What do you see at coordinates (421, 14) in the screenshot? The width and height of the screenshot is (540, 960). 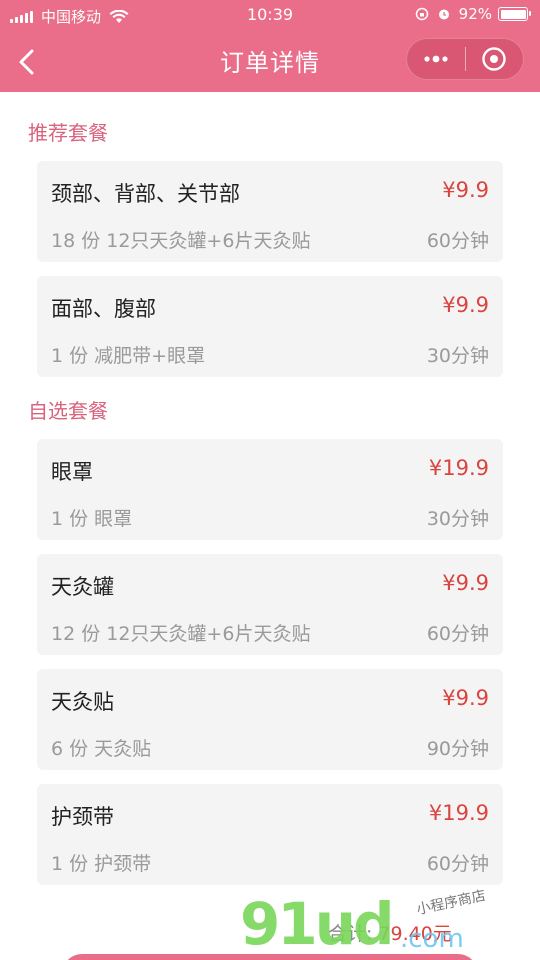 I see `orientation-lock-icon` at bounding box center [421, 14].